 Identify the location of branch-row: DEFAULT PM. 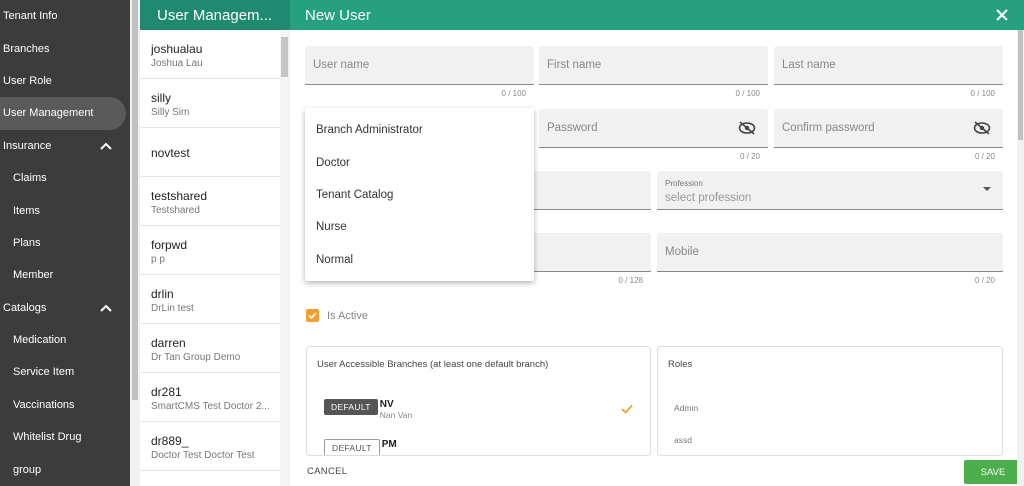
(360, 447).